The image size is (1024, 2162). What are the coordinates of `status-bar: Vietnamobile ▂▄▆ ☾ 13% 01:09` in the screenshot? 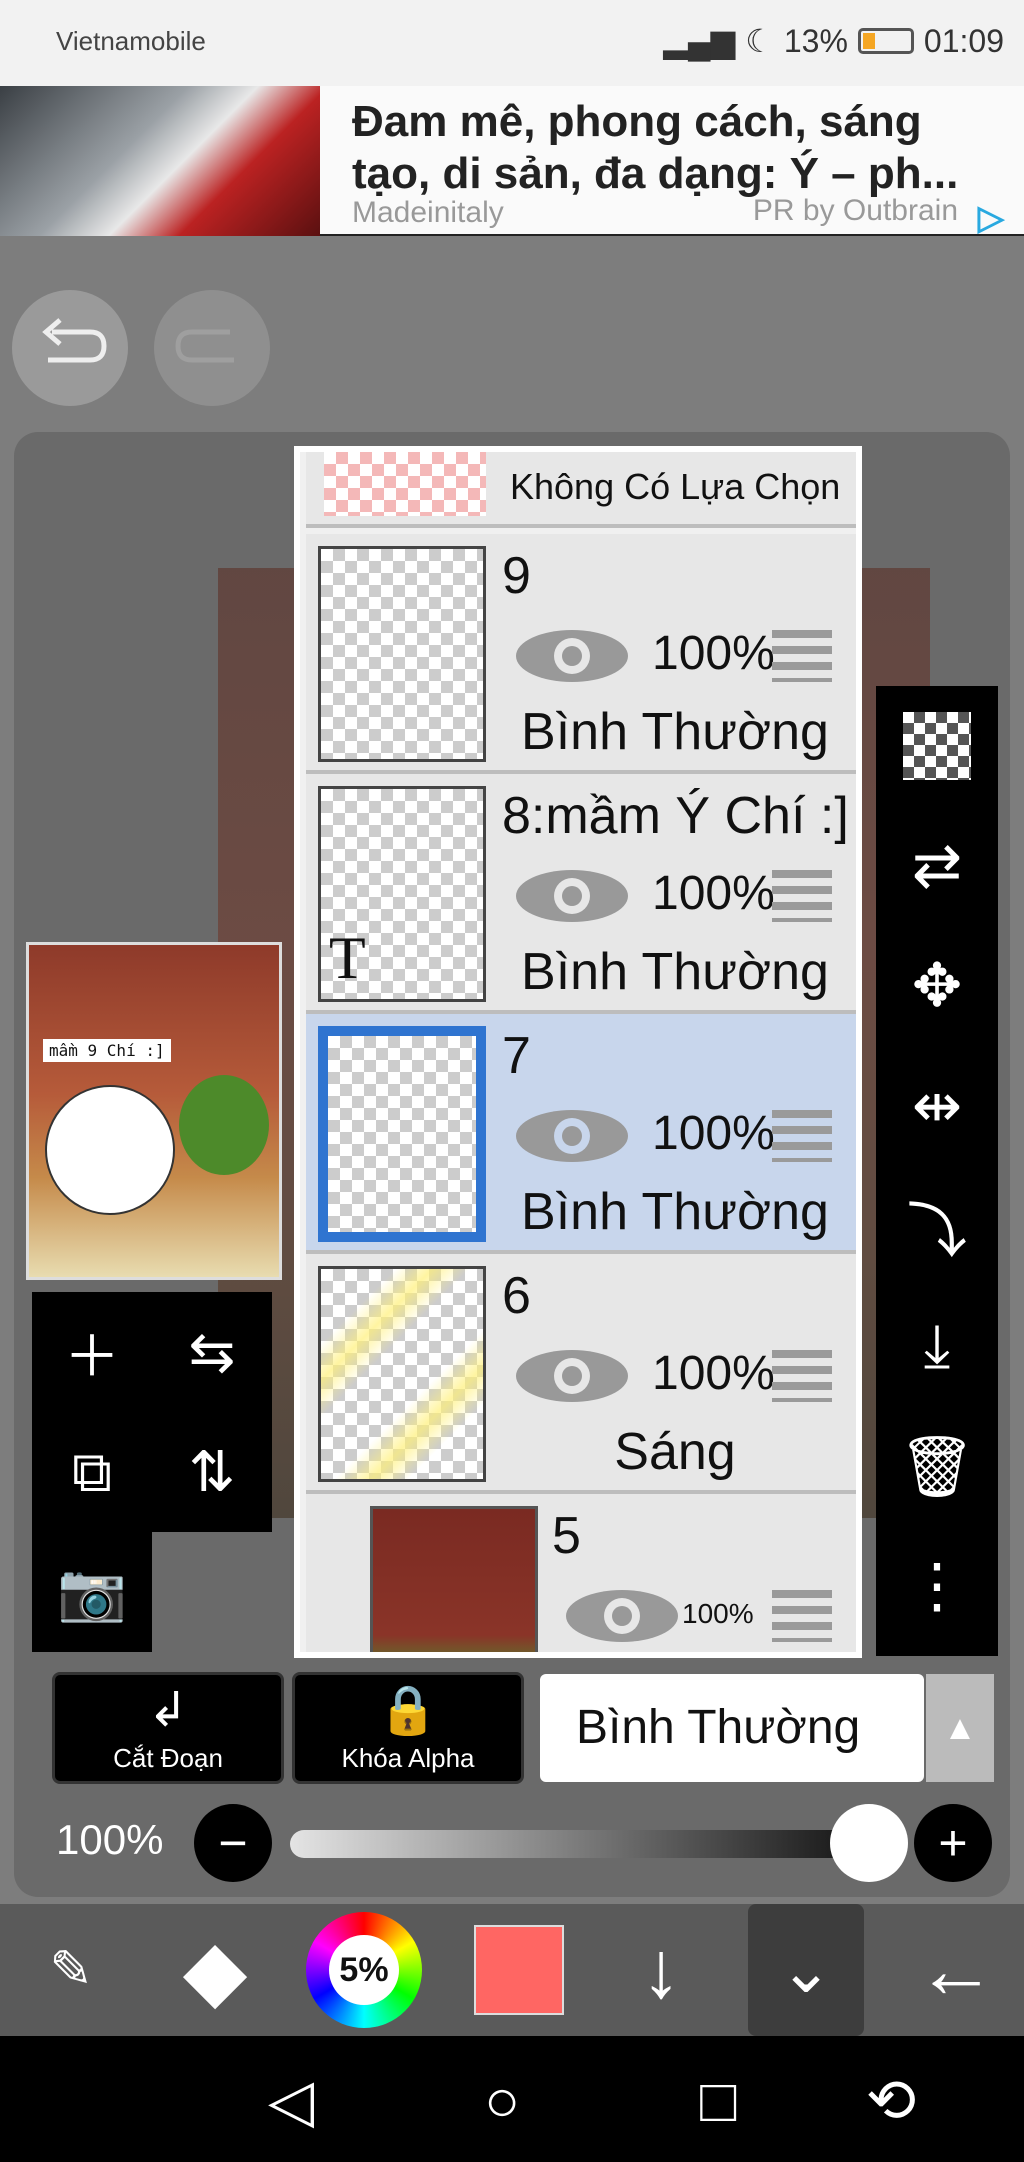 It's located at (512, 43).